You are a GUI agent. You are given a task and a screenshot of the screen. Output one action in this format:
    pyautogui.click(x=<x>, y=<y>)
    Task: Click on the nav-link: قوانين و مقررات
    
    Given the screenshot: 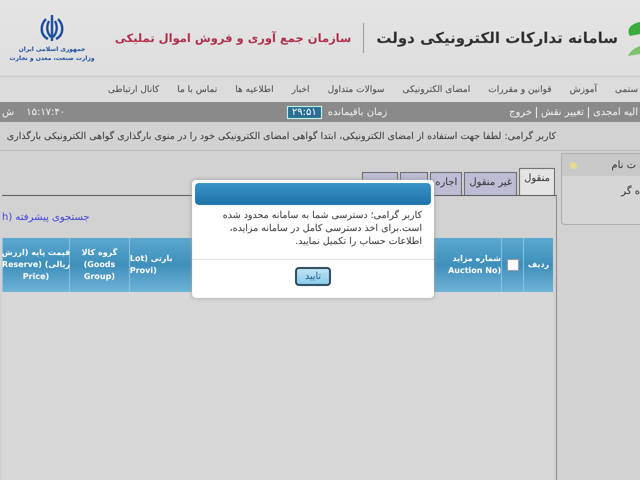 What is the action you would take?
    pyautogui.click(x=520, y=89)
    